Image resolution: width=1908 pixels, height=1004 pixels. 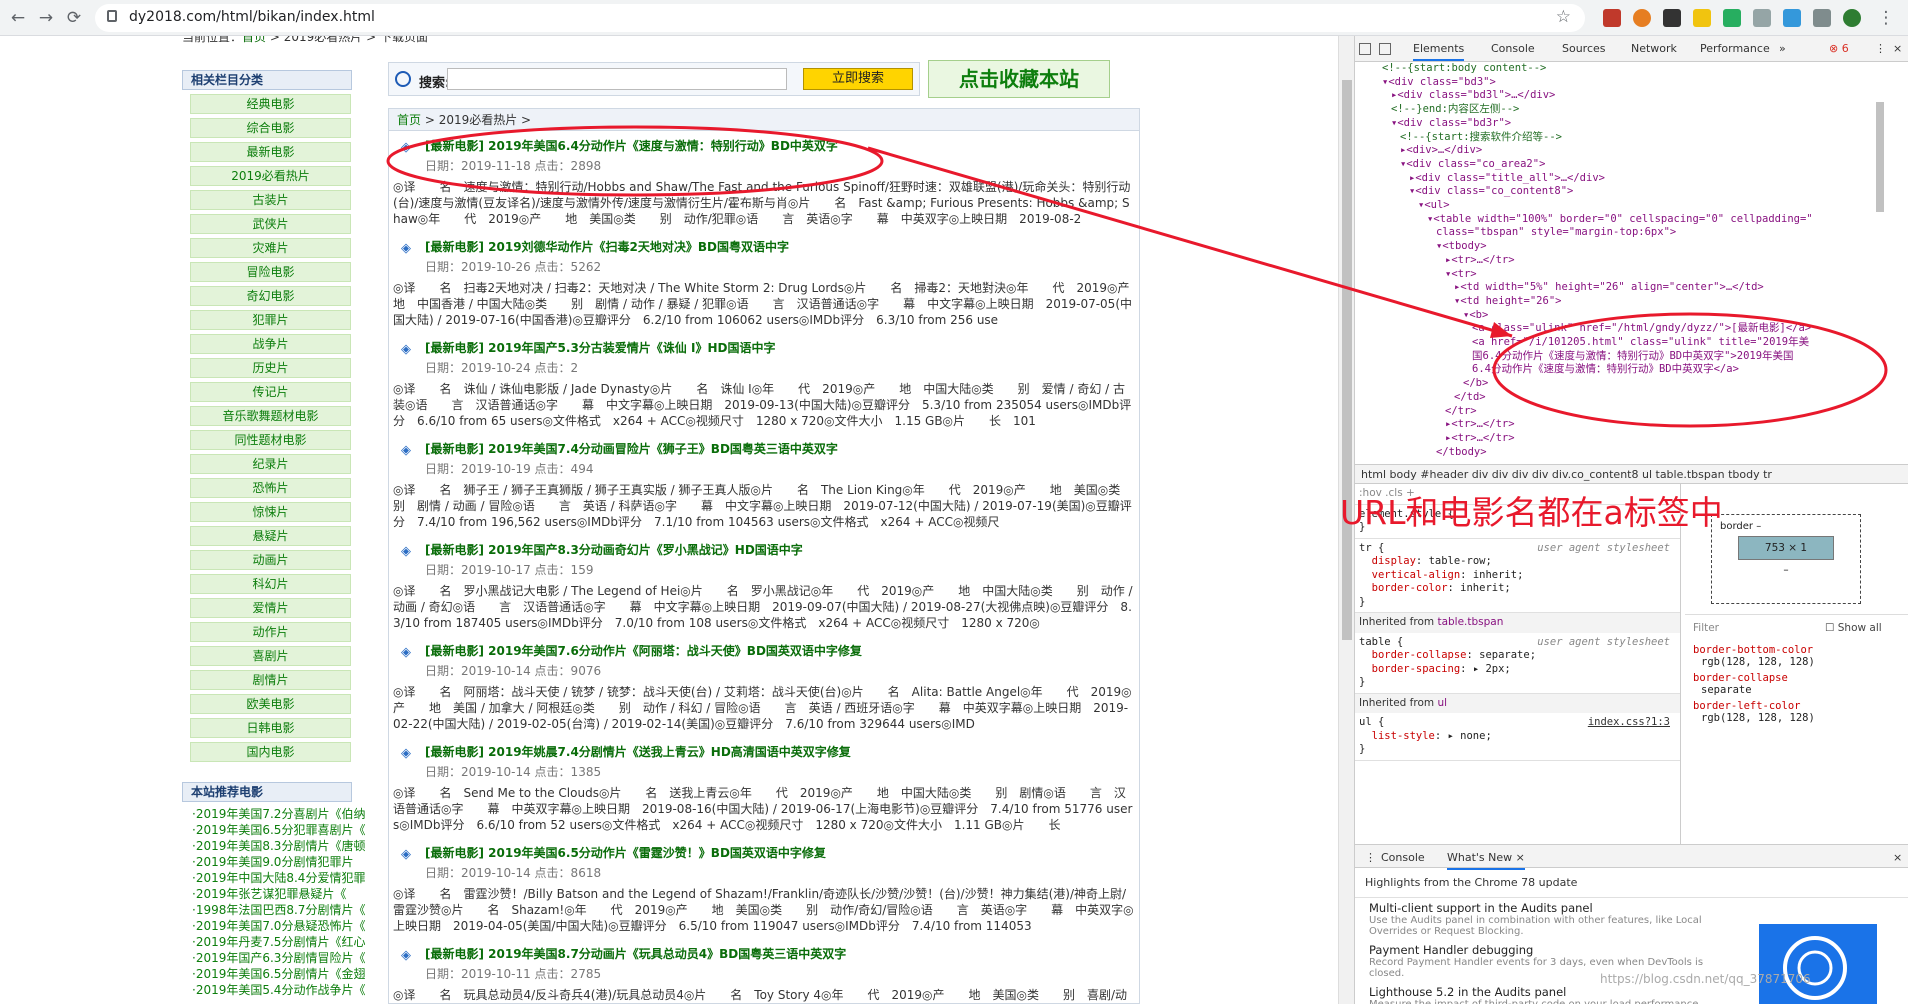 I want to click on movie-title-link: ◈ [最新电影] 2019年国产8.3分动画奇幻片《罗小黑战记》HD国语中字, so click(x=764, y=550).